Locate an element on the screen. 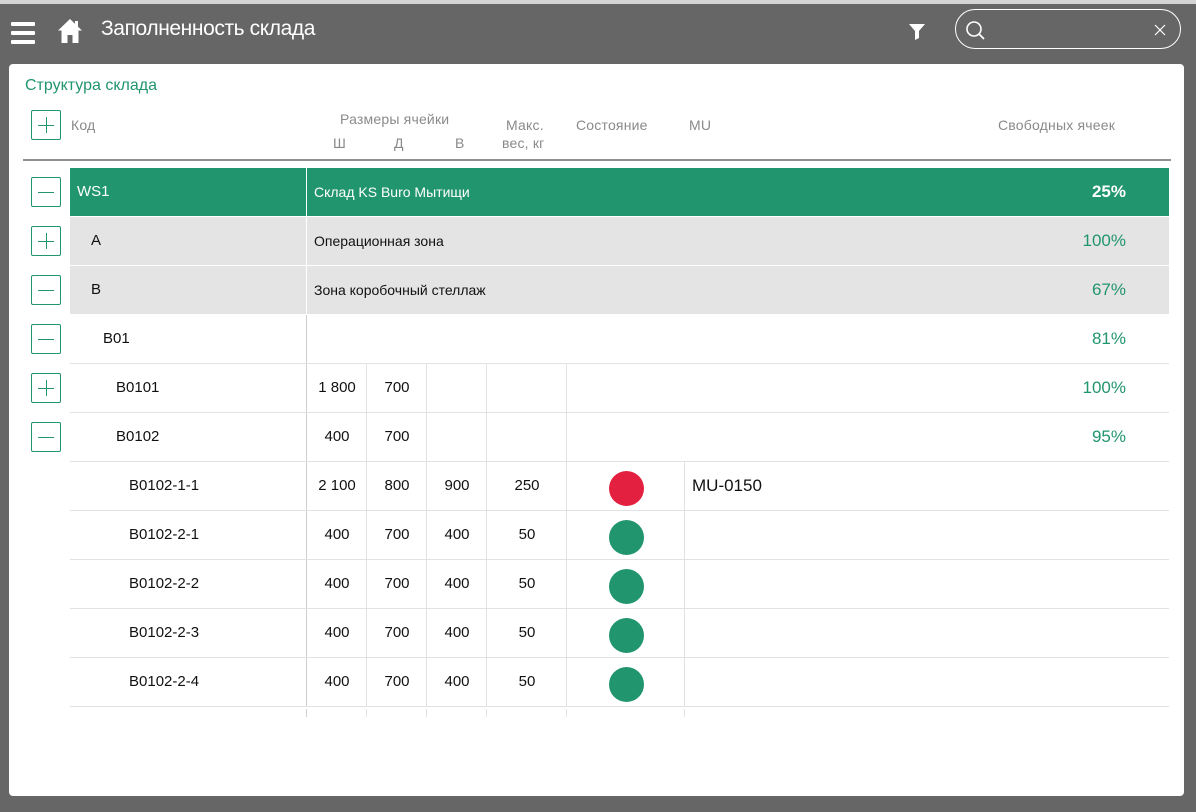 The width and height of the screenshot is (1196, 812). row-name: Зона коробочный стеллаж is located at coordinates (400, 290).